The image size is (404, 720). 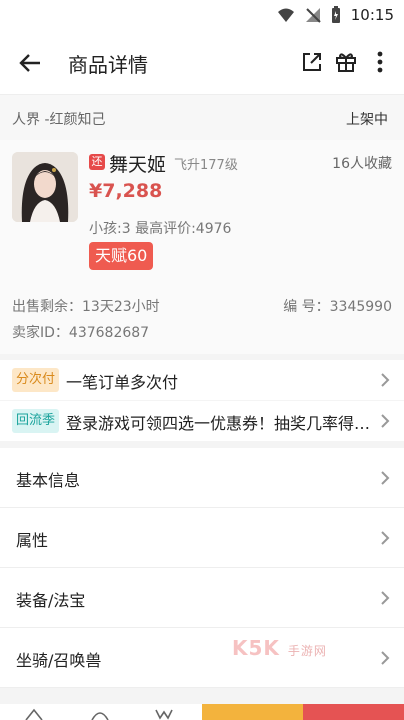 I want to click on product-meta: 小孩:3 最高评价:4976, so click(x=160, y=229).